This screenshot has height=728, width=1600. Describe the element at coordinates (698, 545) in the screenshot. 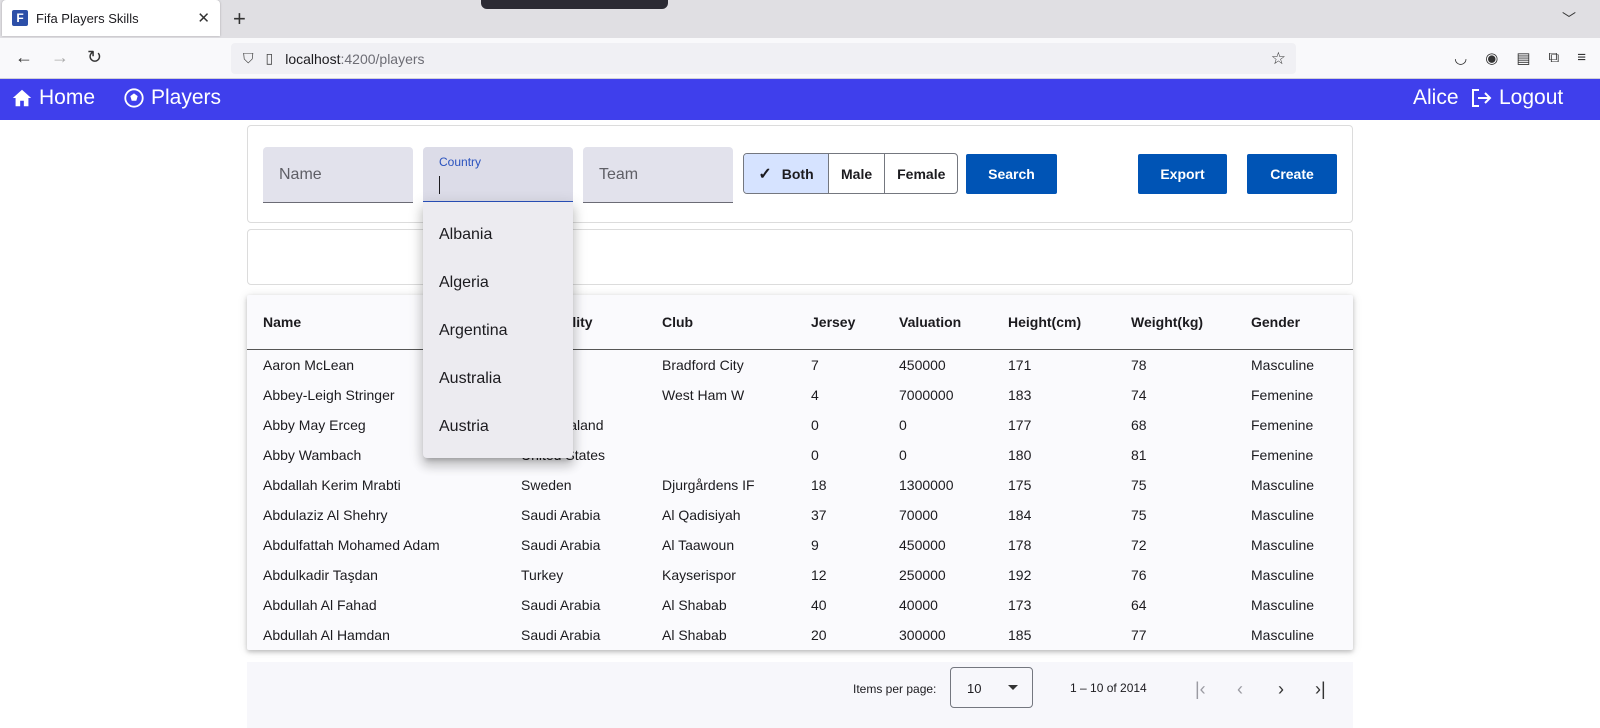

I see `cell-club: Al Taawoun` at that location.